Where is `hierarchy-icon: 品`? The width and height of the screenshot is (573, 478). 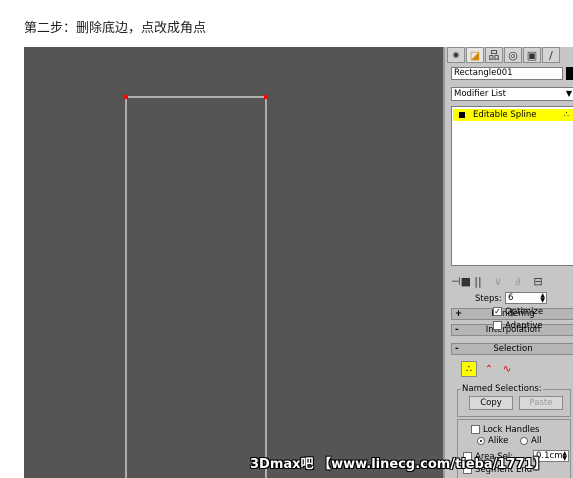
hierarchy-icon: 品 is located at coordinates (494, 55).